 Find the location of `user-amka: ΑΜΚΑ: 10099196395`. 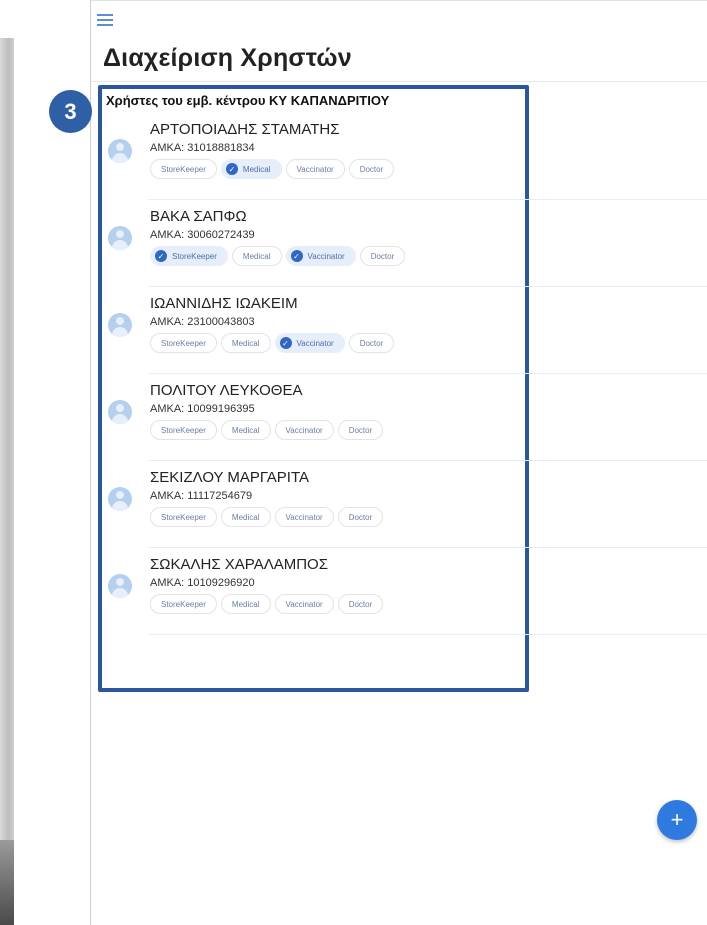

user-amka: ΑΜΚΑ: 10099196395 is located at coordinates (202, 409).